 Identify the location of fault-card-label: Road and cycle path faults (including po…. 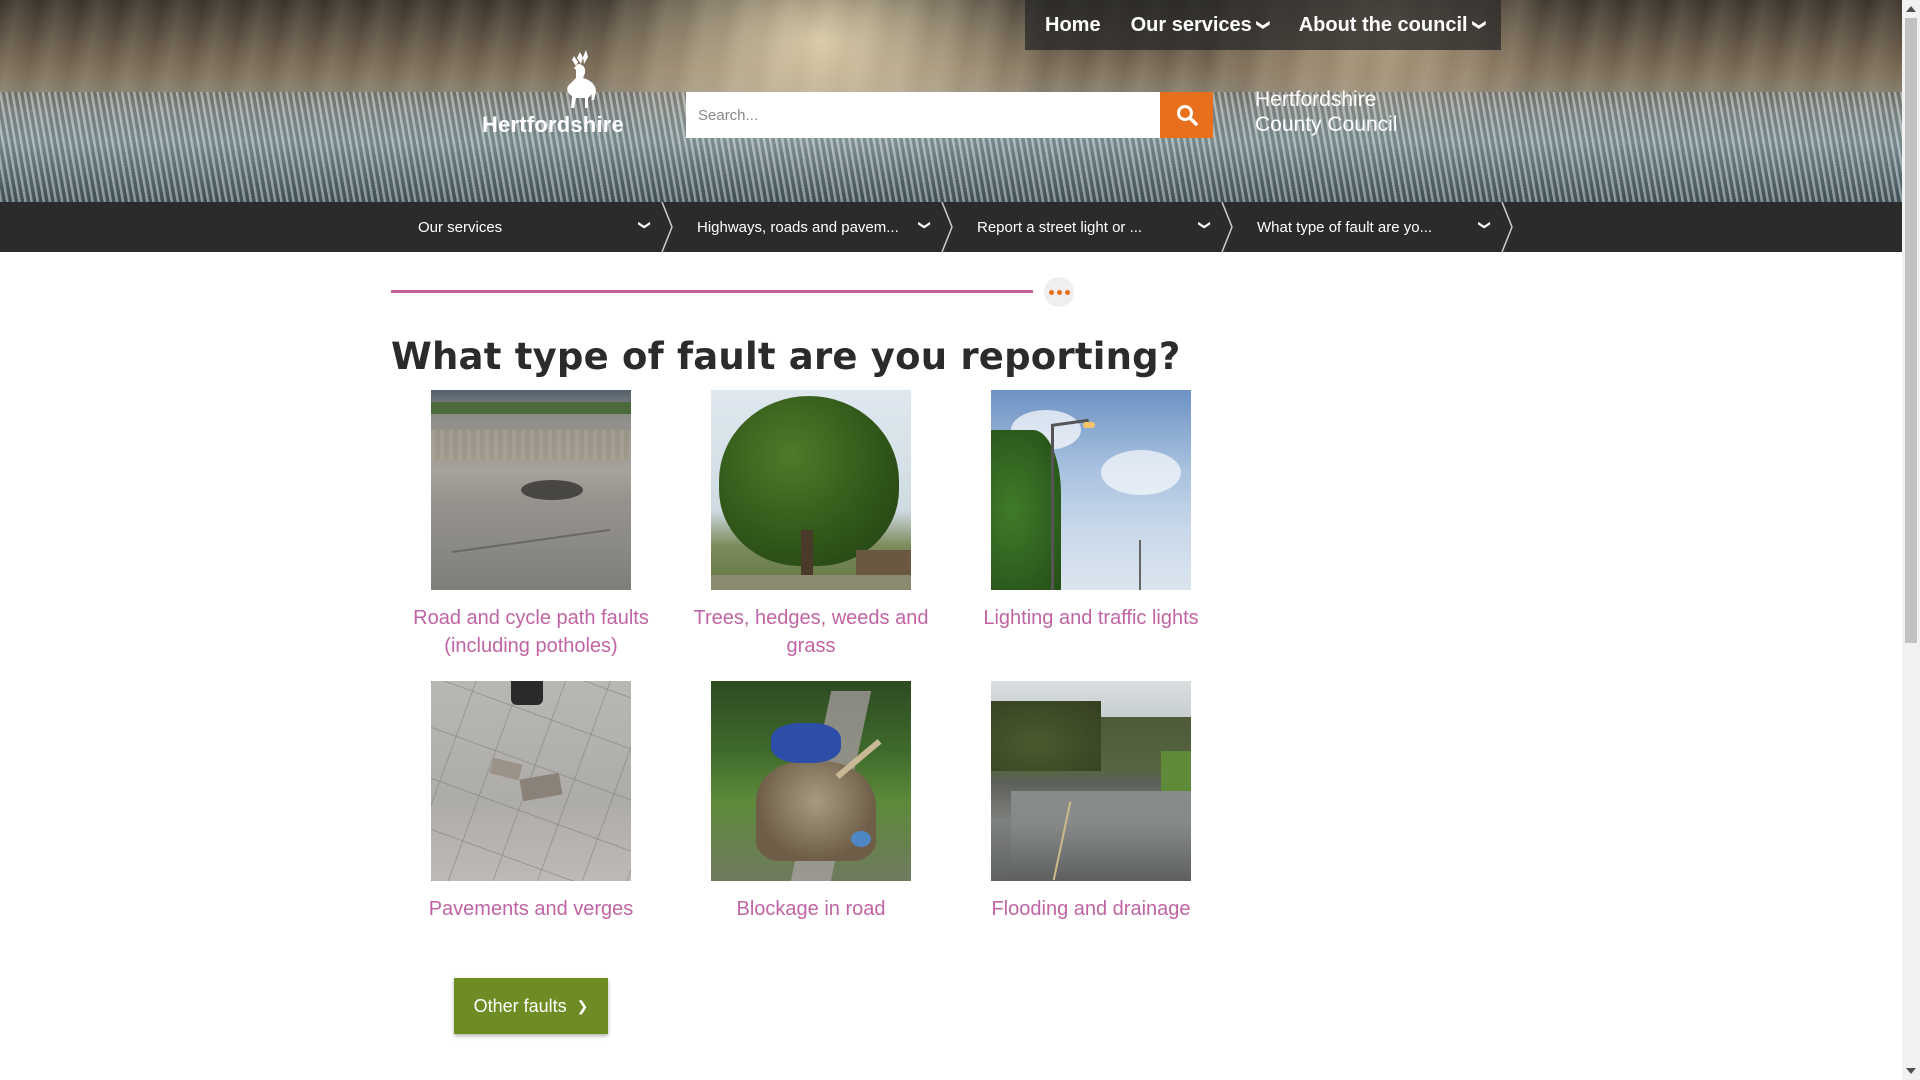
(531, 632).